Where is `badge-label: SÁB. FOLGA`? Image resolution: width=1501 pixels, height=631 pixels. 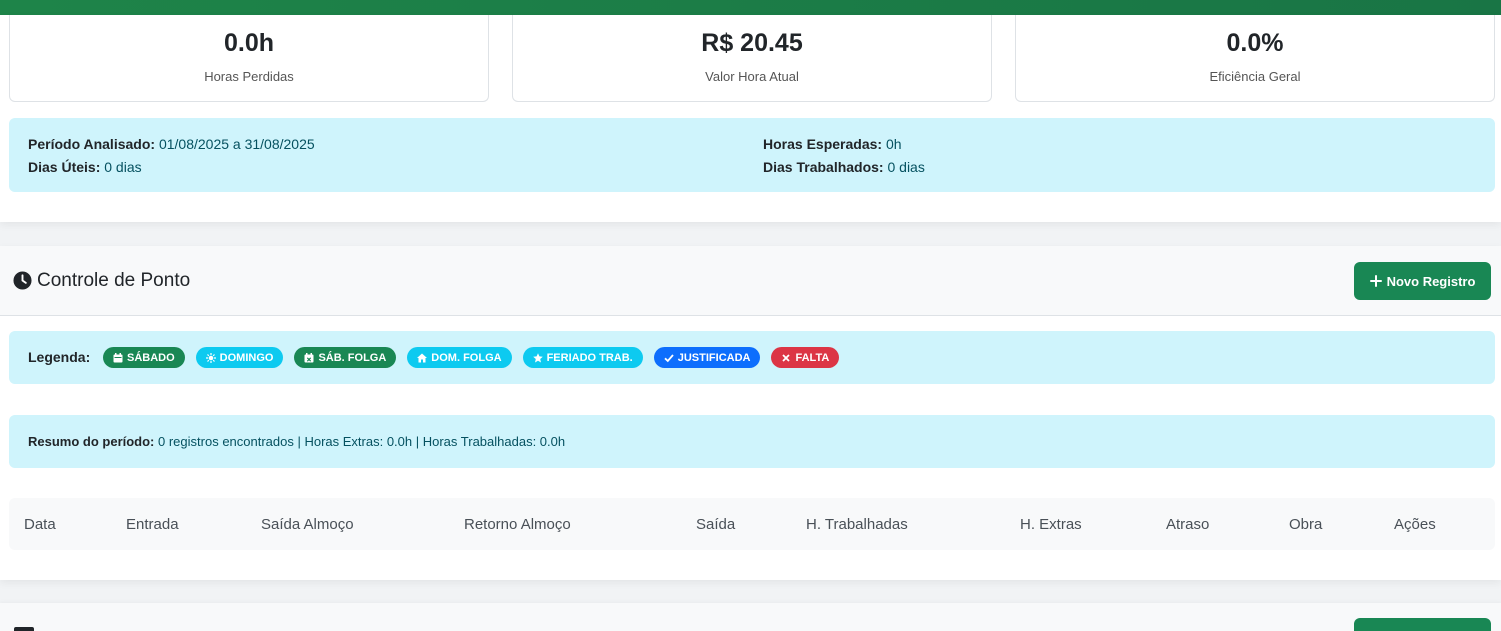
badge-label: SÁB. FOLGA is located at coordinates (352, 357).